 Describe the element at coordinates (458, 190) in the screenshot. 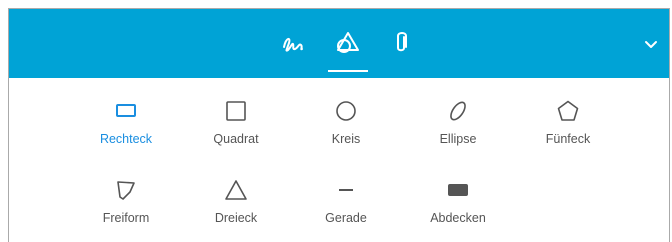

I see `cover-icon` at that location.